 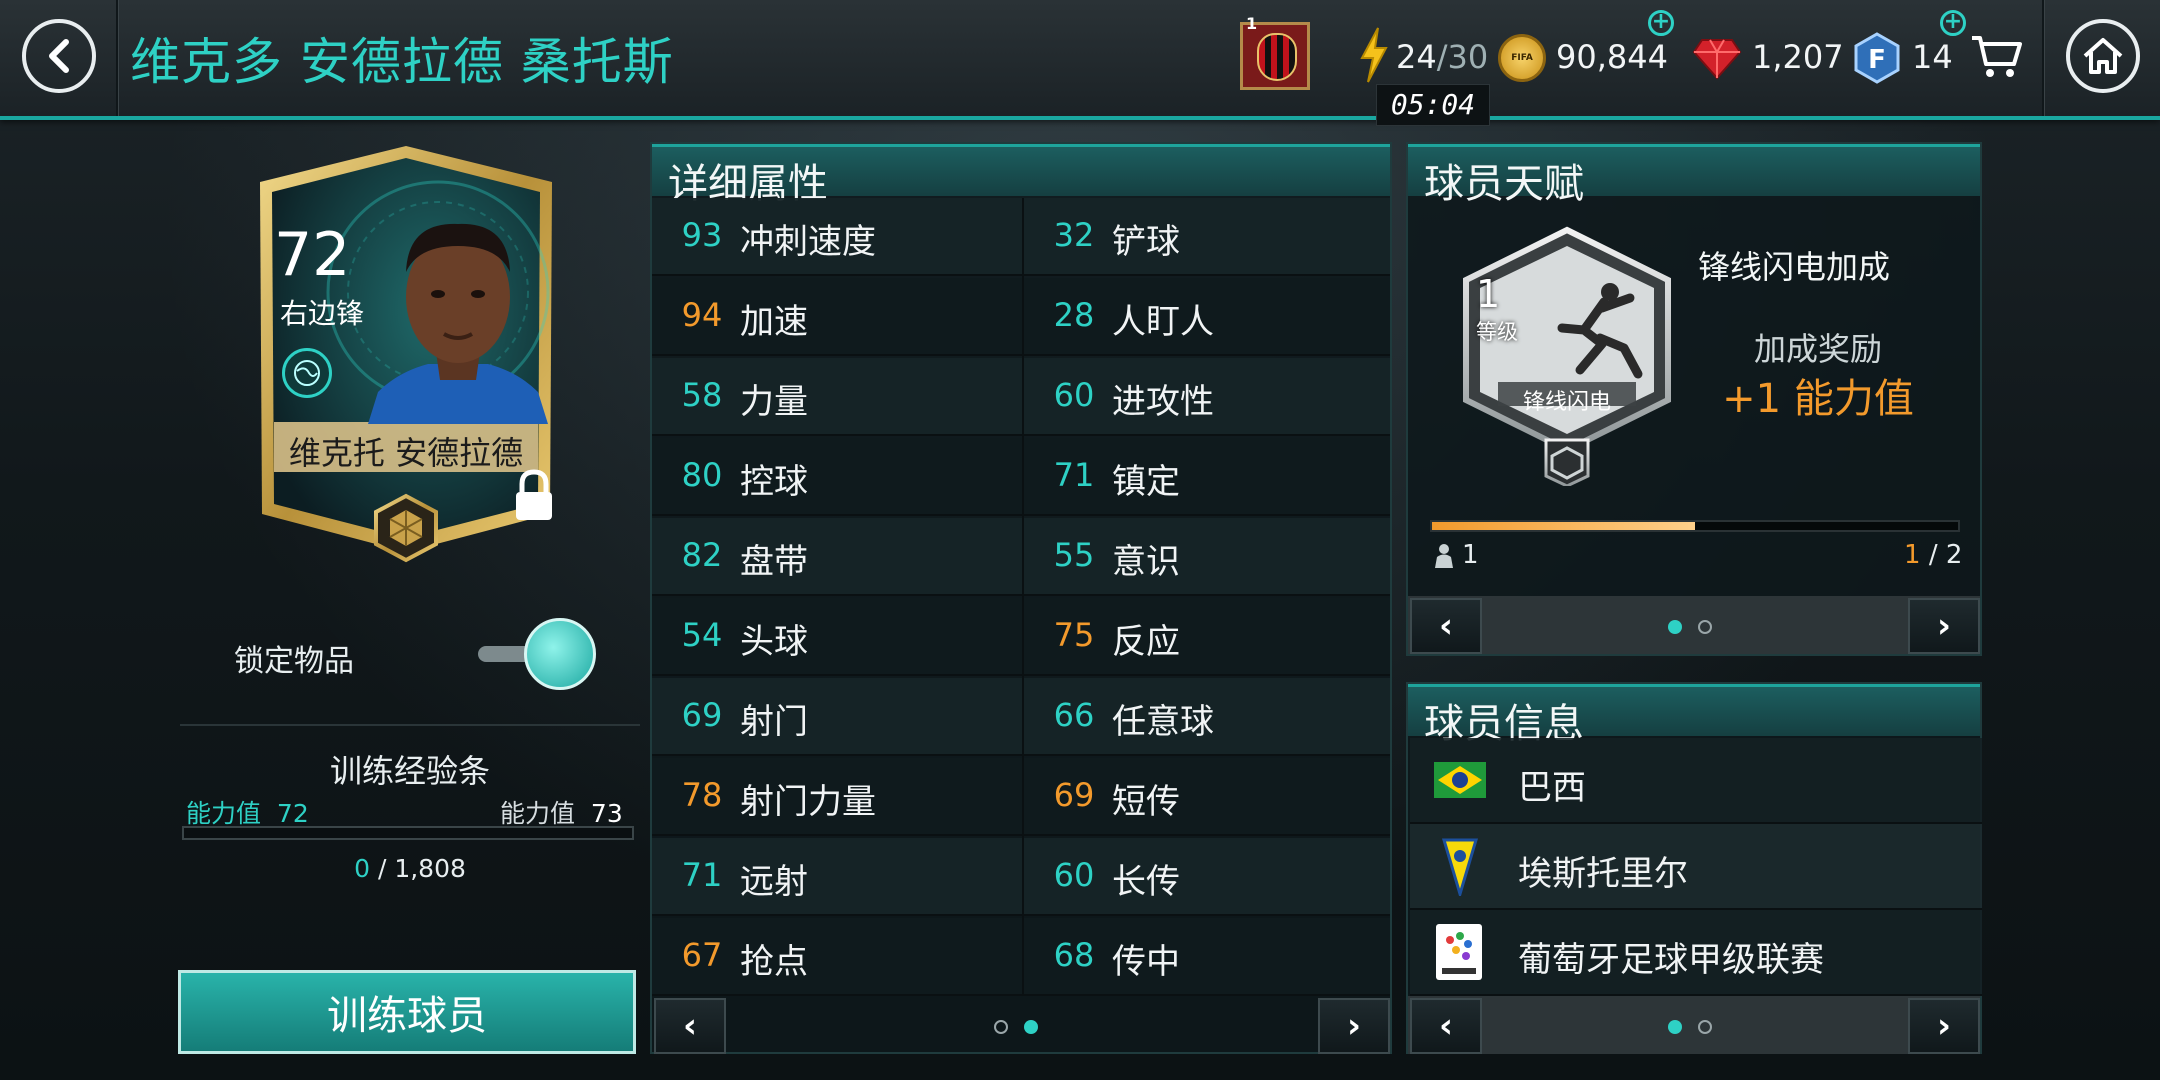 What do you see at coordinates (294, 661) in the screenshot?
I see `lock-label: 锁定物品` at bounding box center [294, 661].